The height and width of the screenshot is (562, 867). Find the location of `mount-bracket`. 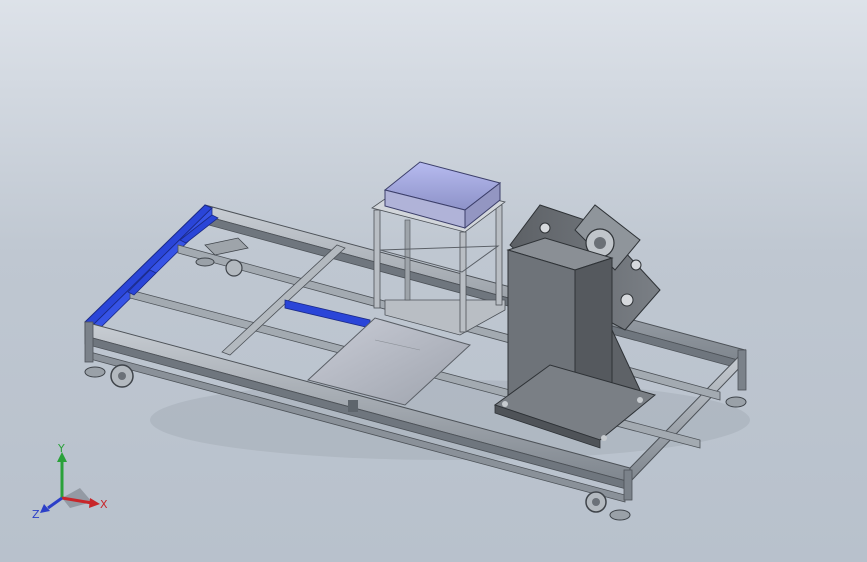

mount-bracket is located at coordinates (226, 246).